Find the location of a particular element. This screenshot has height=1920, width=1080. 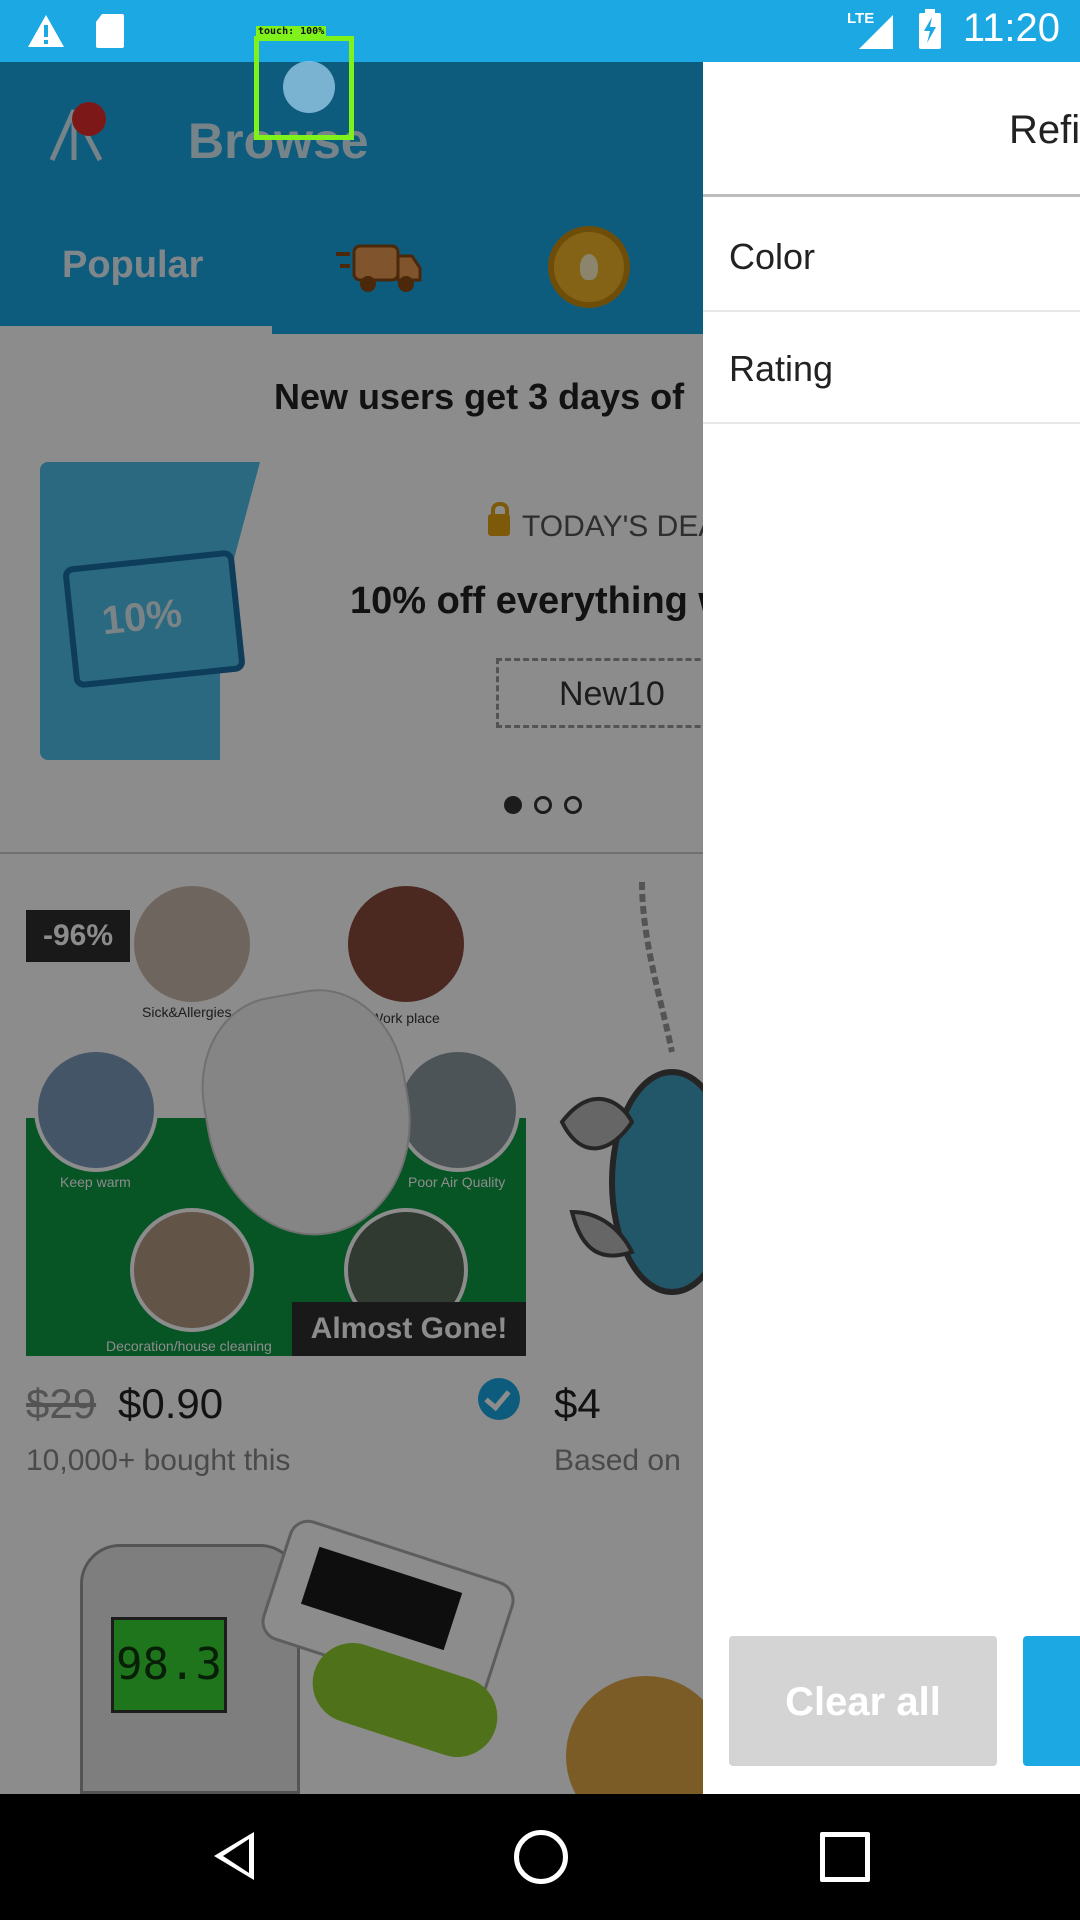

touch-indicator is located at coordinates (304, 88).